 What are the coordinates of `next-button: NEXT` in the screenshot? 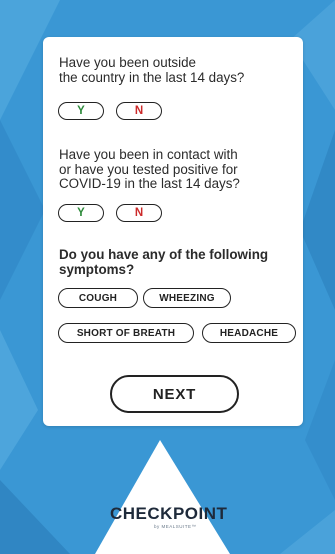 It's located at (174, 394).